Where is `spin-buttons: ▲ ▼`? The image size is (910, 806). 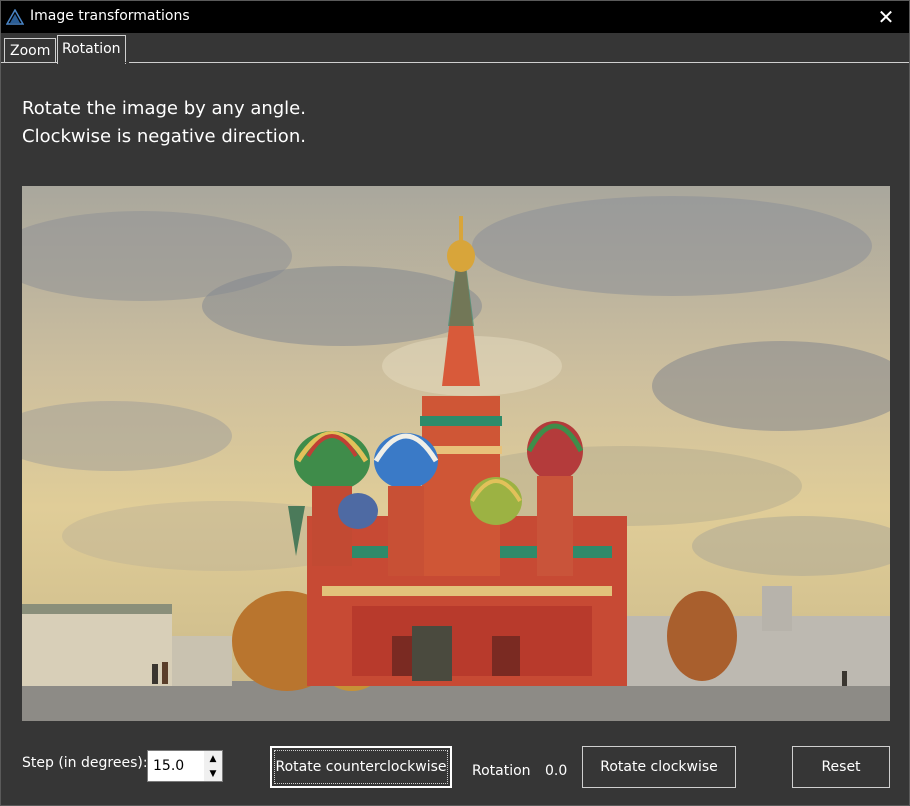
spin-buttons: ▲ ▼ is located at coordinates (213, 766).